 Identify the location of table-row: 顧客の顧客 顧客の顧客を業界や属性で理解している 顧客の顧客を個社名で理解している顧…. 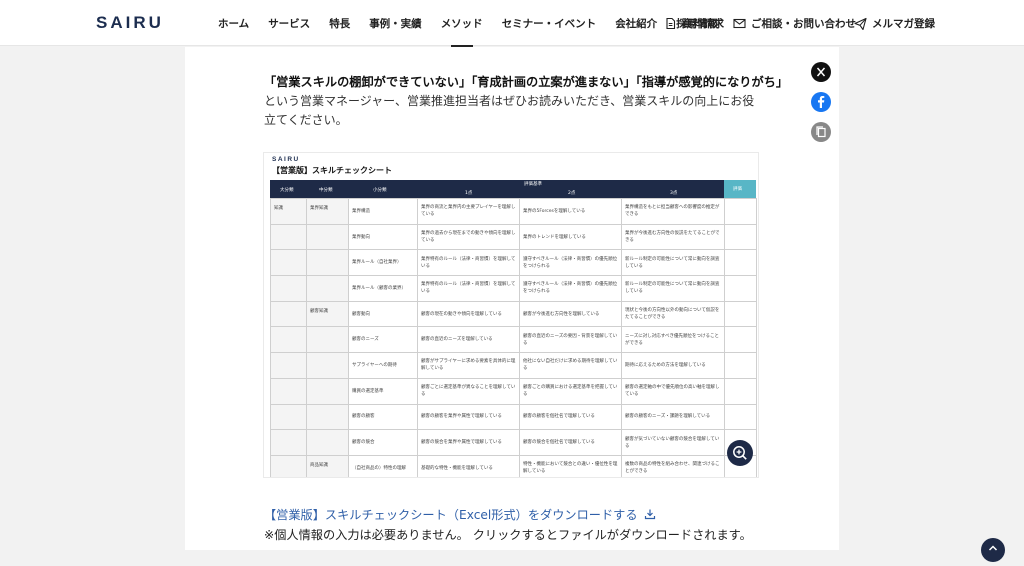
(513, 417).